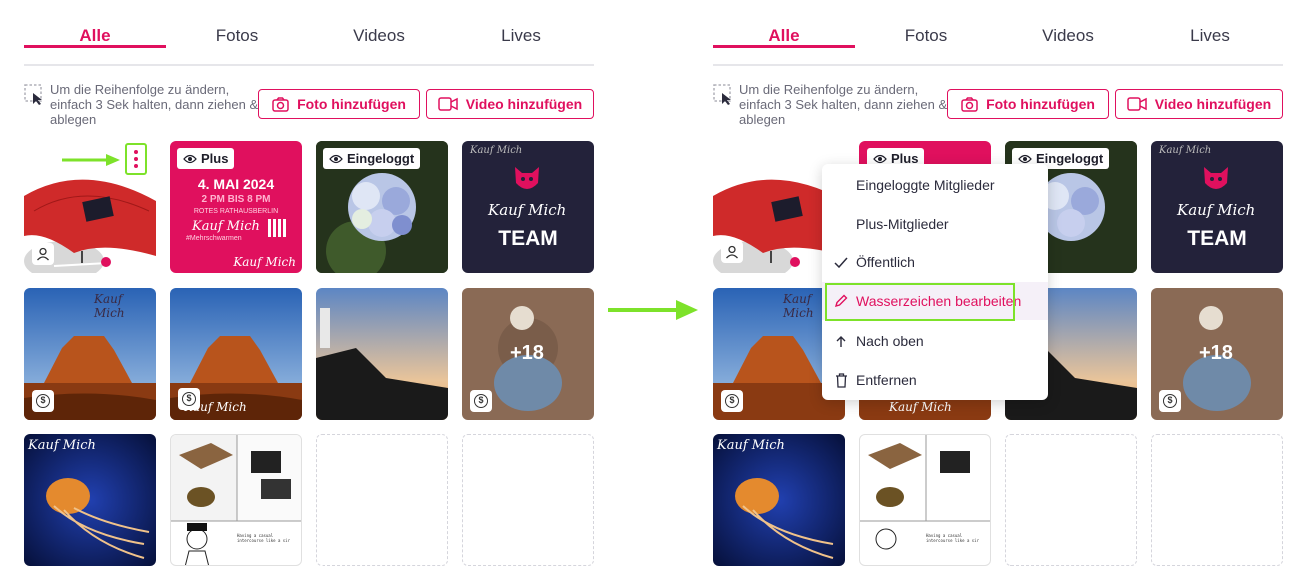 Image resolution: width=1306 pixels, height=588 pixels. I want to click on menu-item-plus-members: Plus-Mitglieder, so click(935, 224).